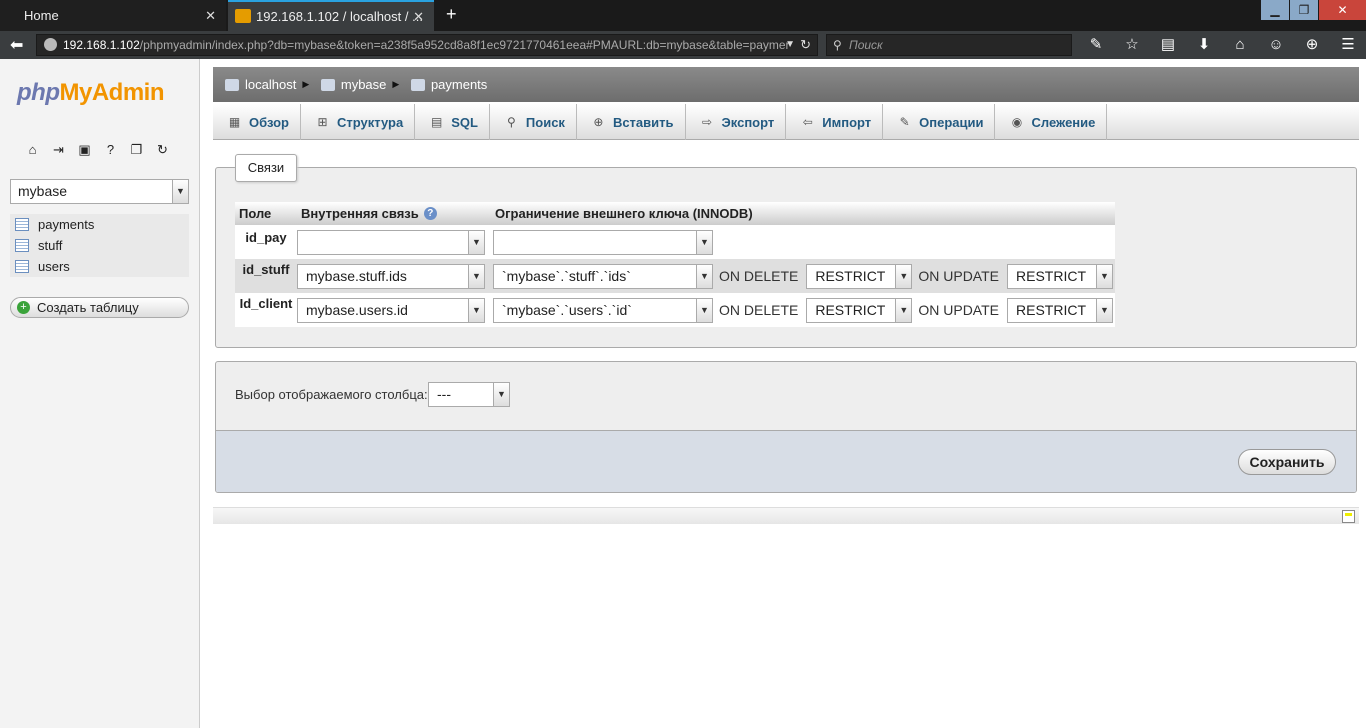 The height and width of the screenshot is (728, 1366). I want to click on copy-icon: ❐, so click(136, 149).